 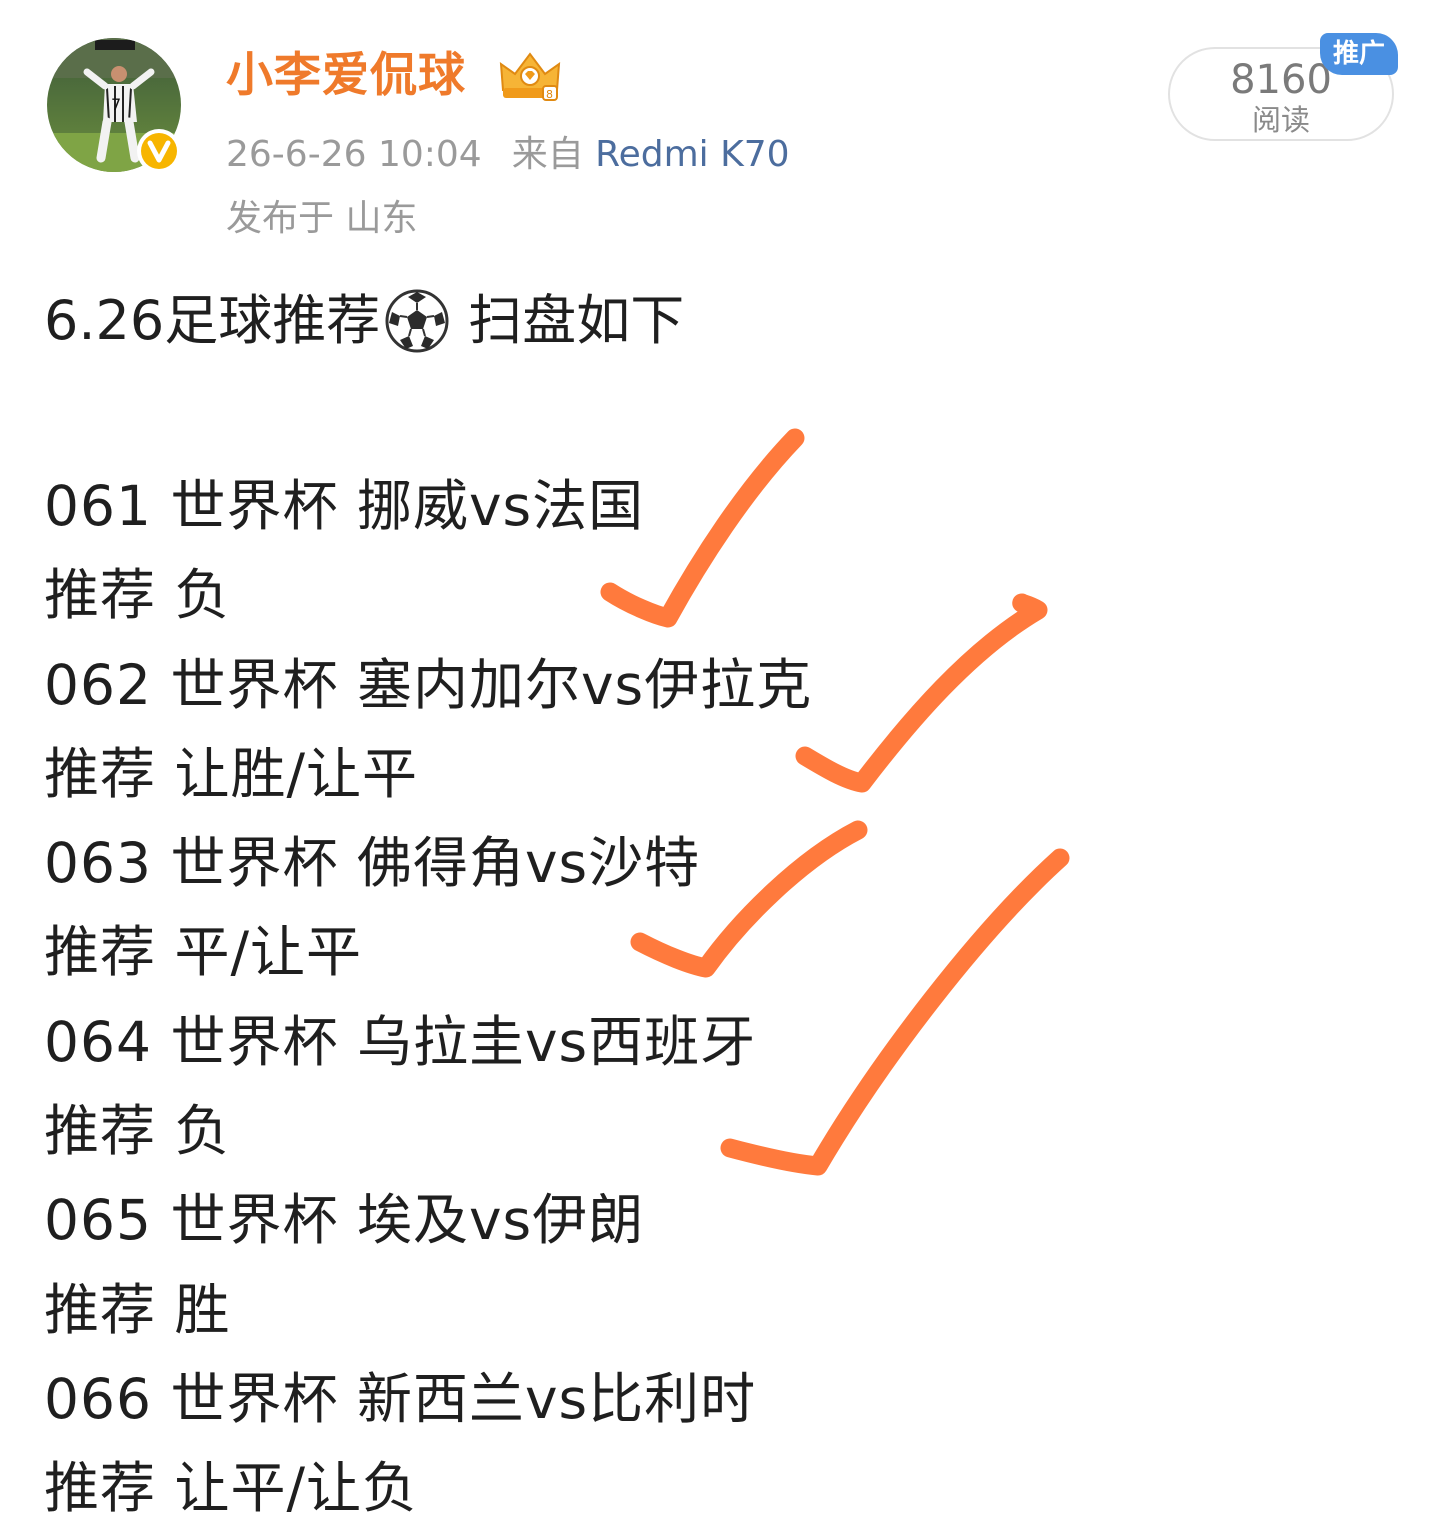 What do you see at coordinates (428, 684) in the screenshot?
I see `match-line: 062 世界杯 塞内加尔vs伊拉克` at bounding box center [428, 684].